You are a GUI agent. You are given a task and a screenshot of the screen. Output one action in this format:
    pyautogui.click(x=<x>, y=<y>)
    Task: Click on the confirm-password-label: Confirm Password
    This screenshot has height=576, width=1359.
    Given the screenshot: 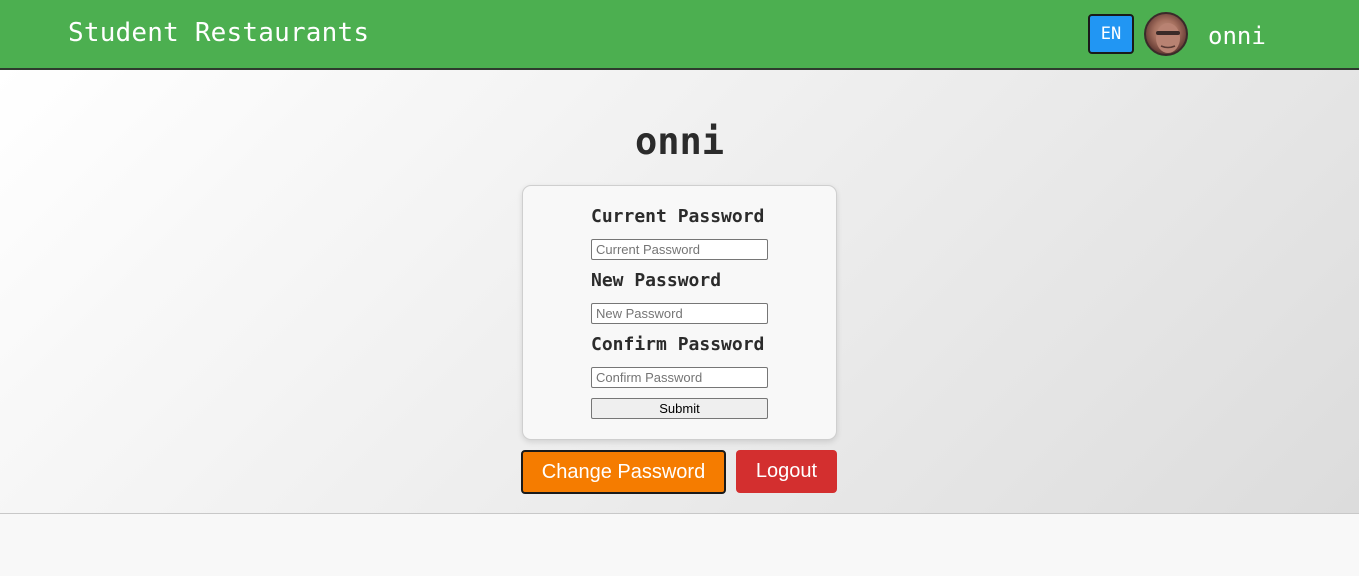 What is the action you would take?
    pyautogui.click(x=678, y=344)
    